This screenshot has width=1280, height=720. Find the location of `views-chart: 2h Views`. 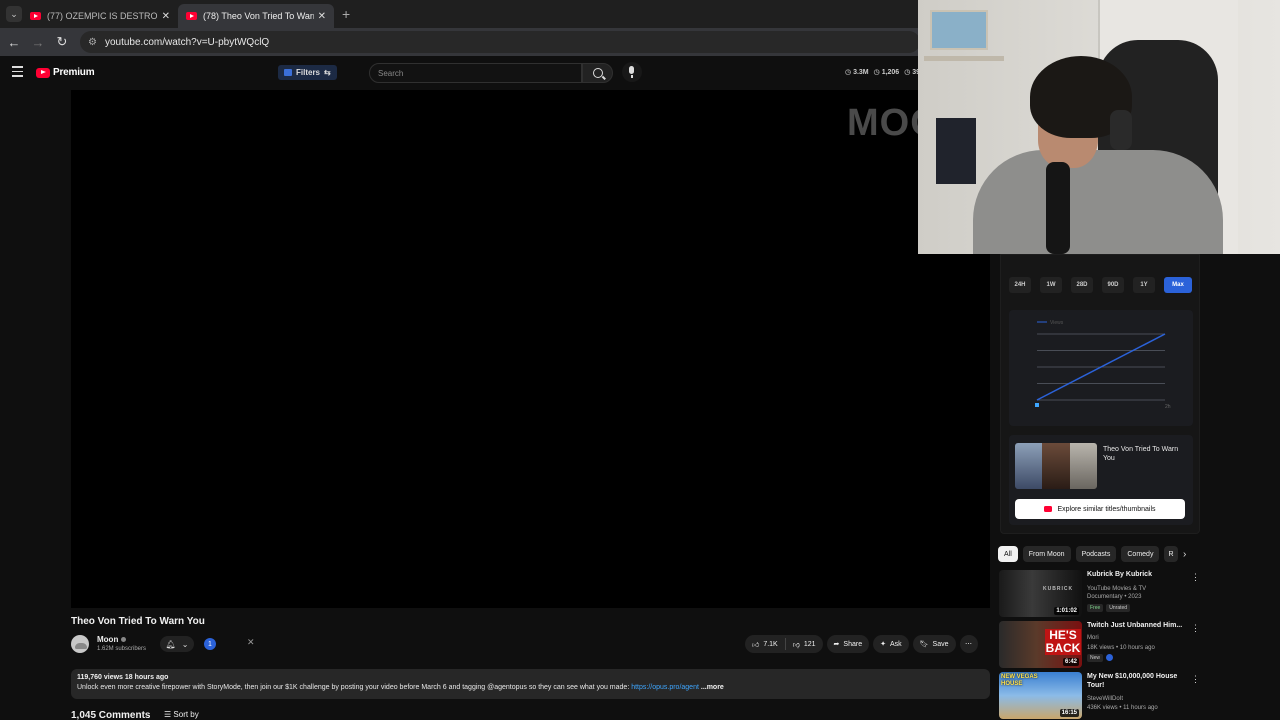

views-chart: 2h Views is located at coordinates (1101, 368).